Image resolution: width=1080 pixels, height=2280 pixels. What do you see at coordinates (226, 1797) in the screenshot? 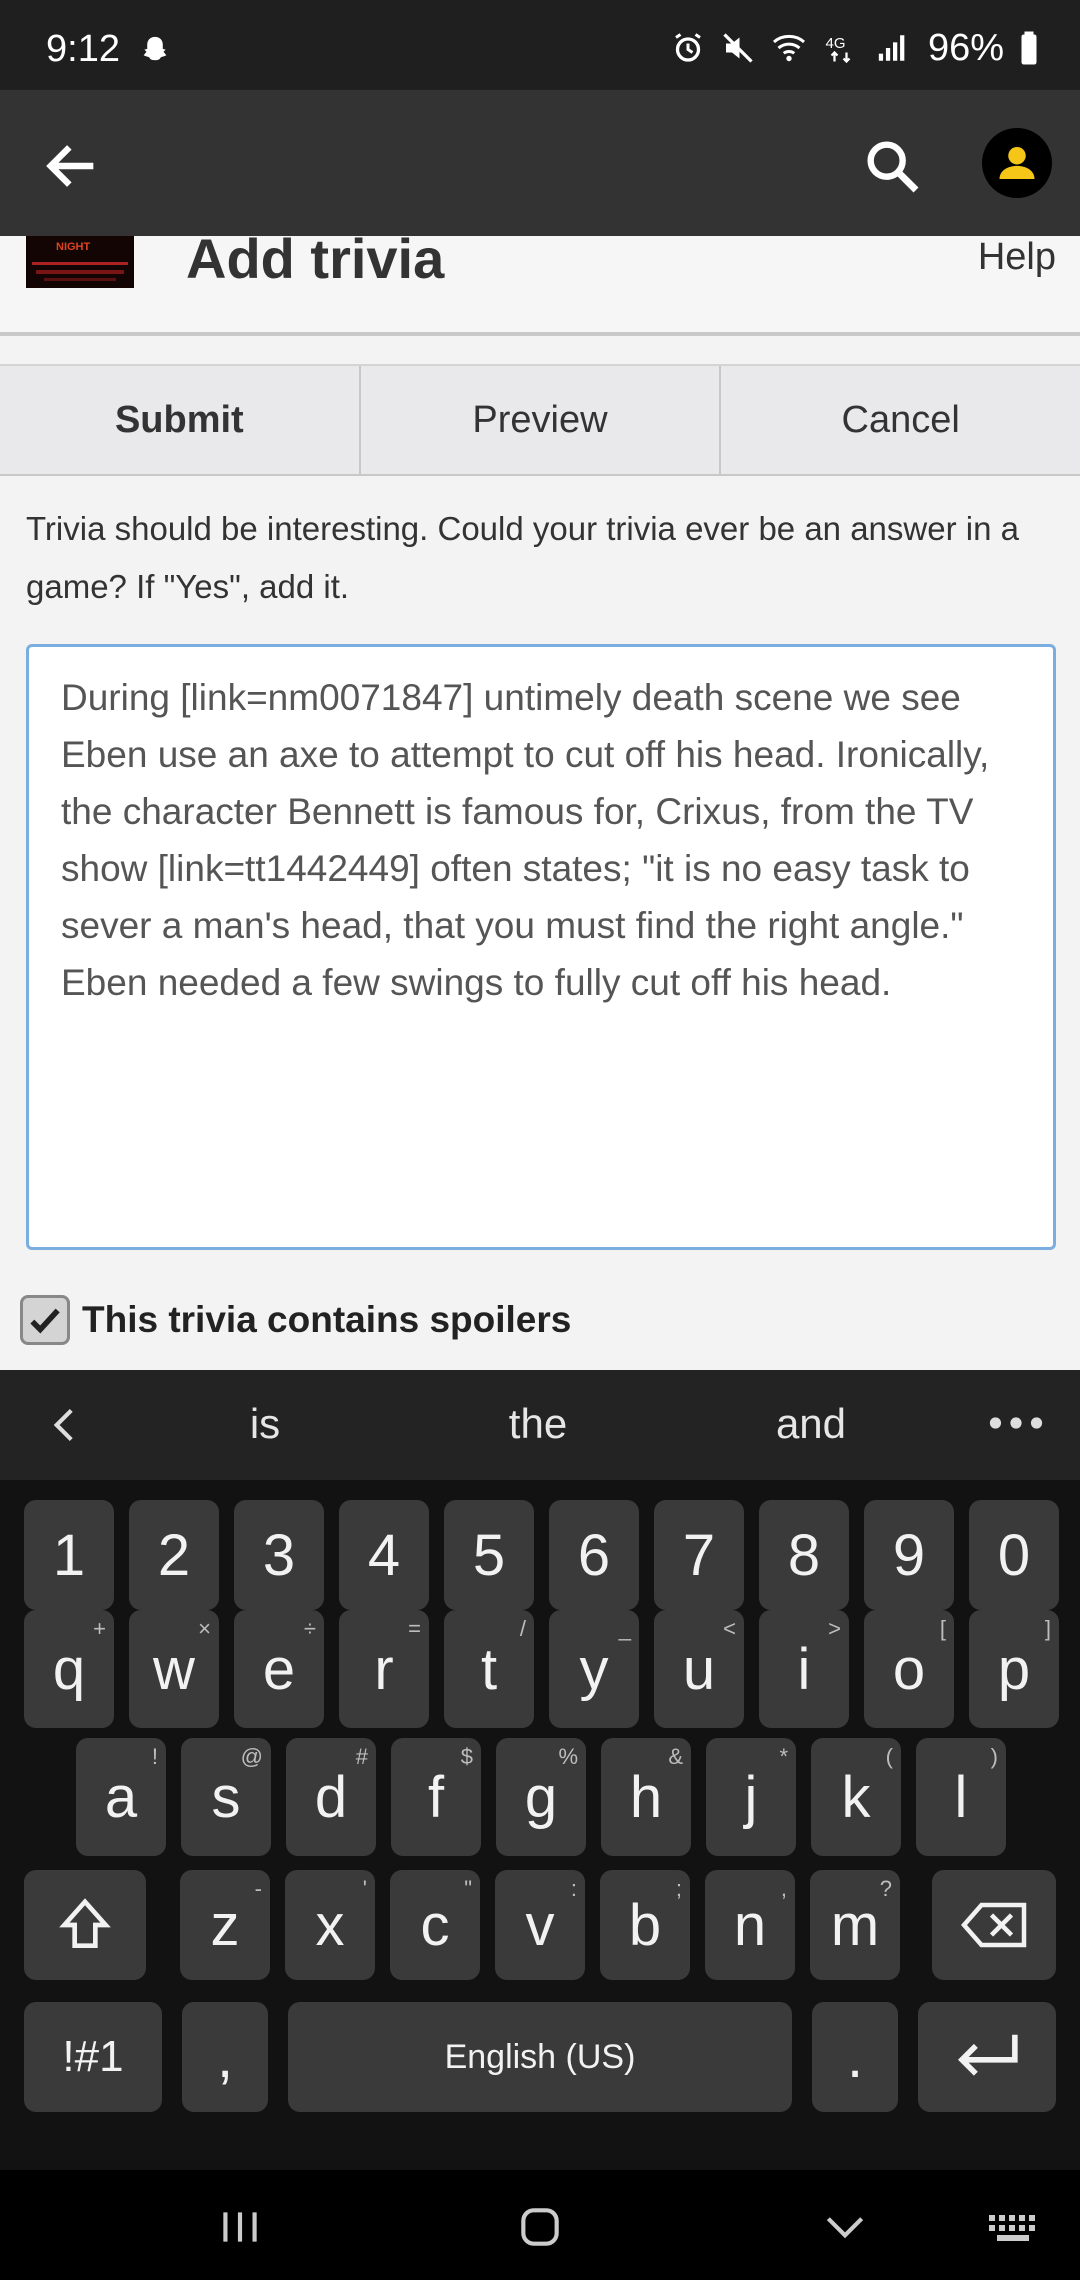
I see `key-s: s @` at bounding box center [226, 1797].